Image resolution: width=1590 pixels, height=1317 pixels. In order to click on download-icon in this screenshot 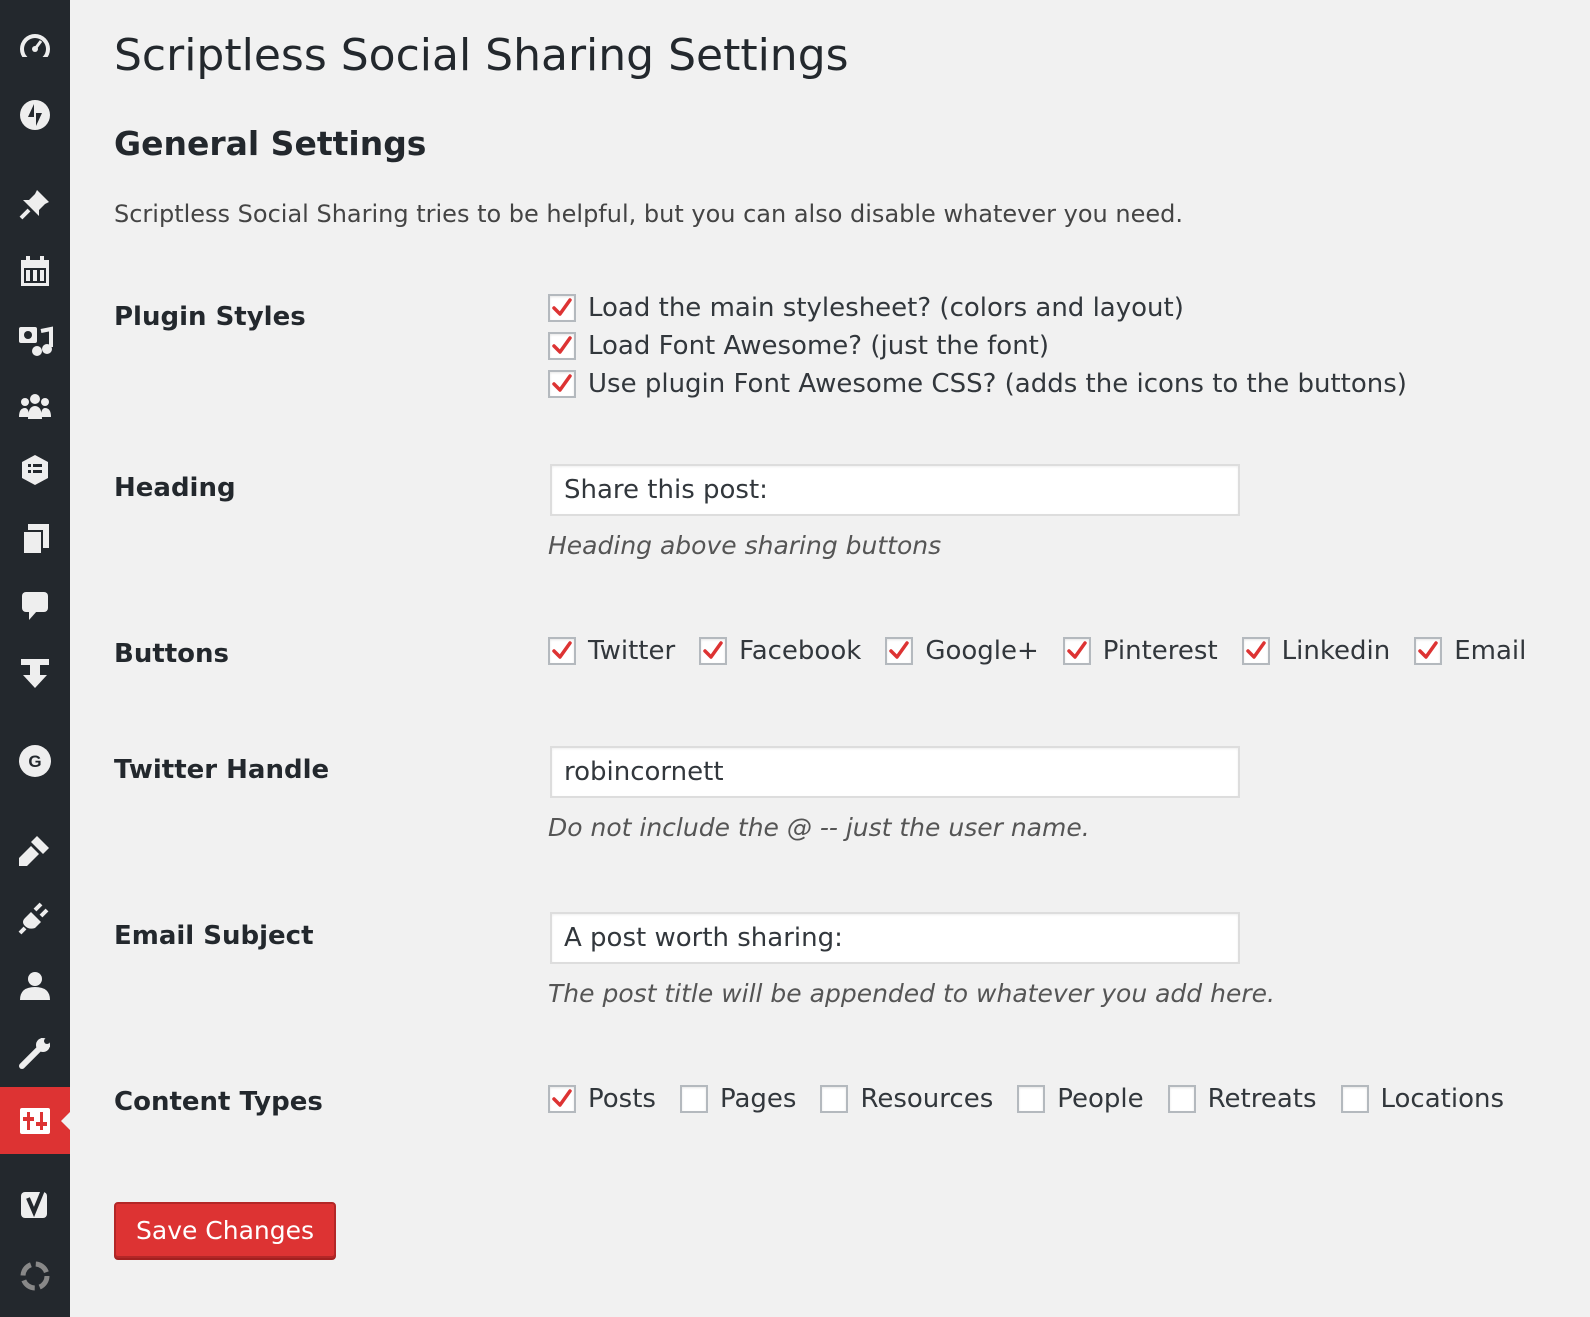, I will do `click(35, 673)`.